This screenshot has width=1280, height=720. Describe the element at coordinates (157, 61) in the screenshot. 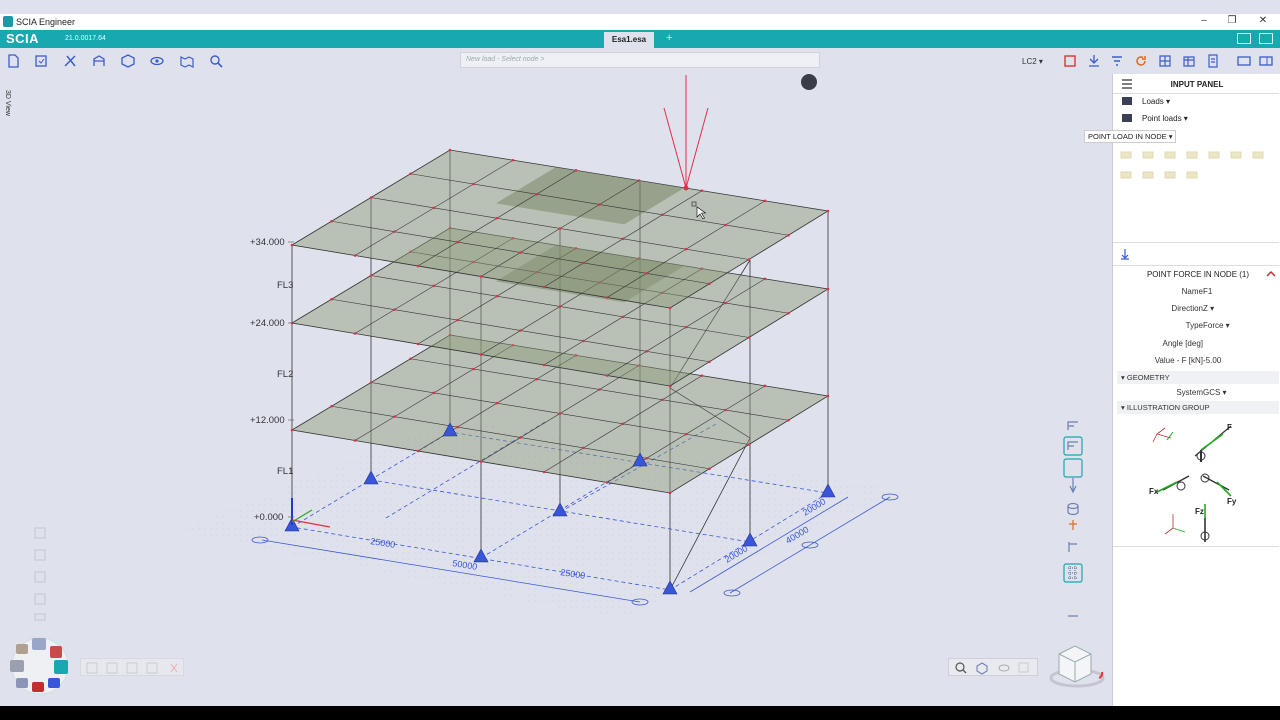

I see `view-icon` at that location.